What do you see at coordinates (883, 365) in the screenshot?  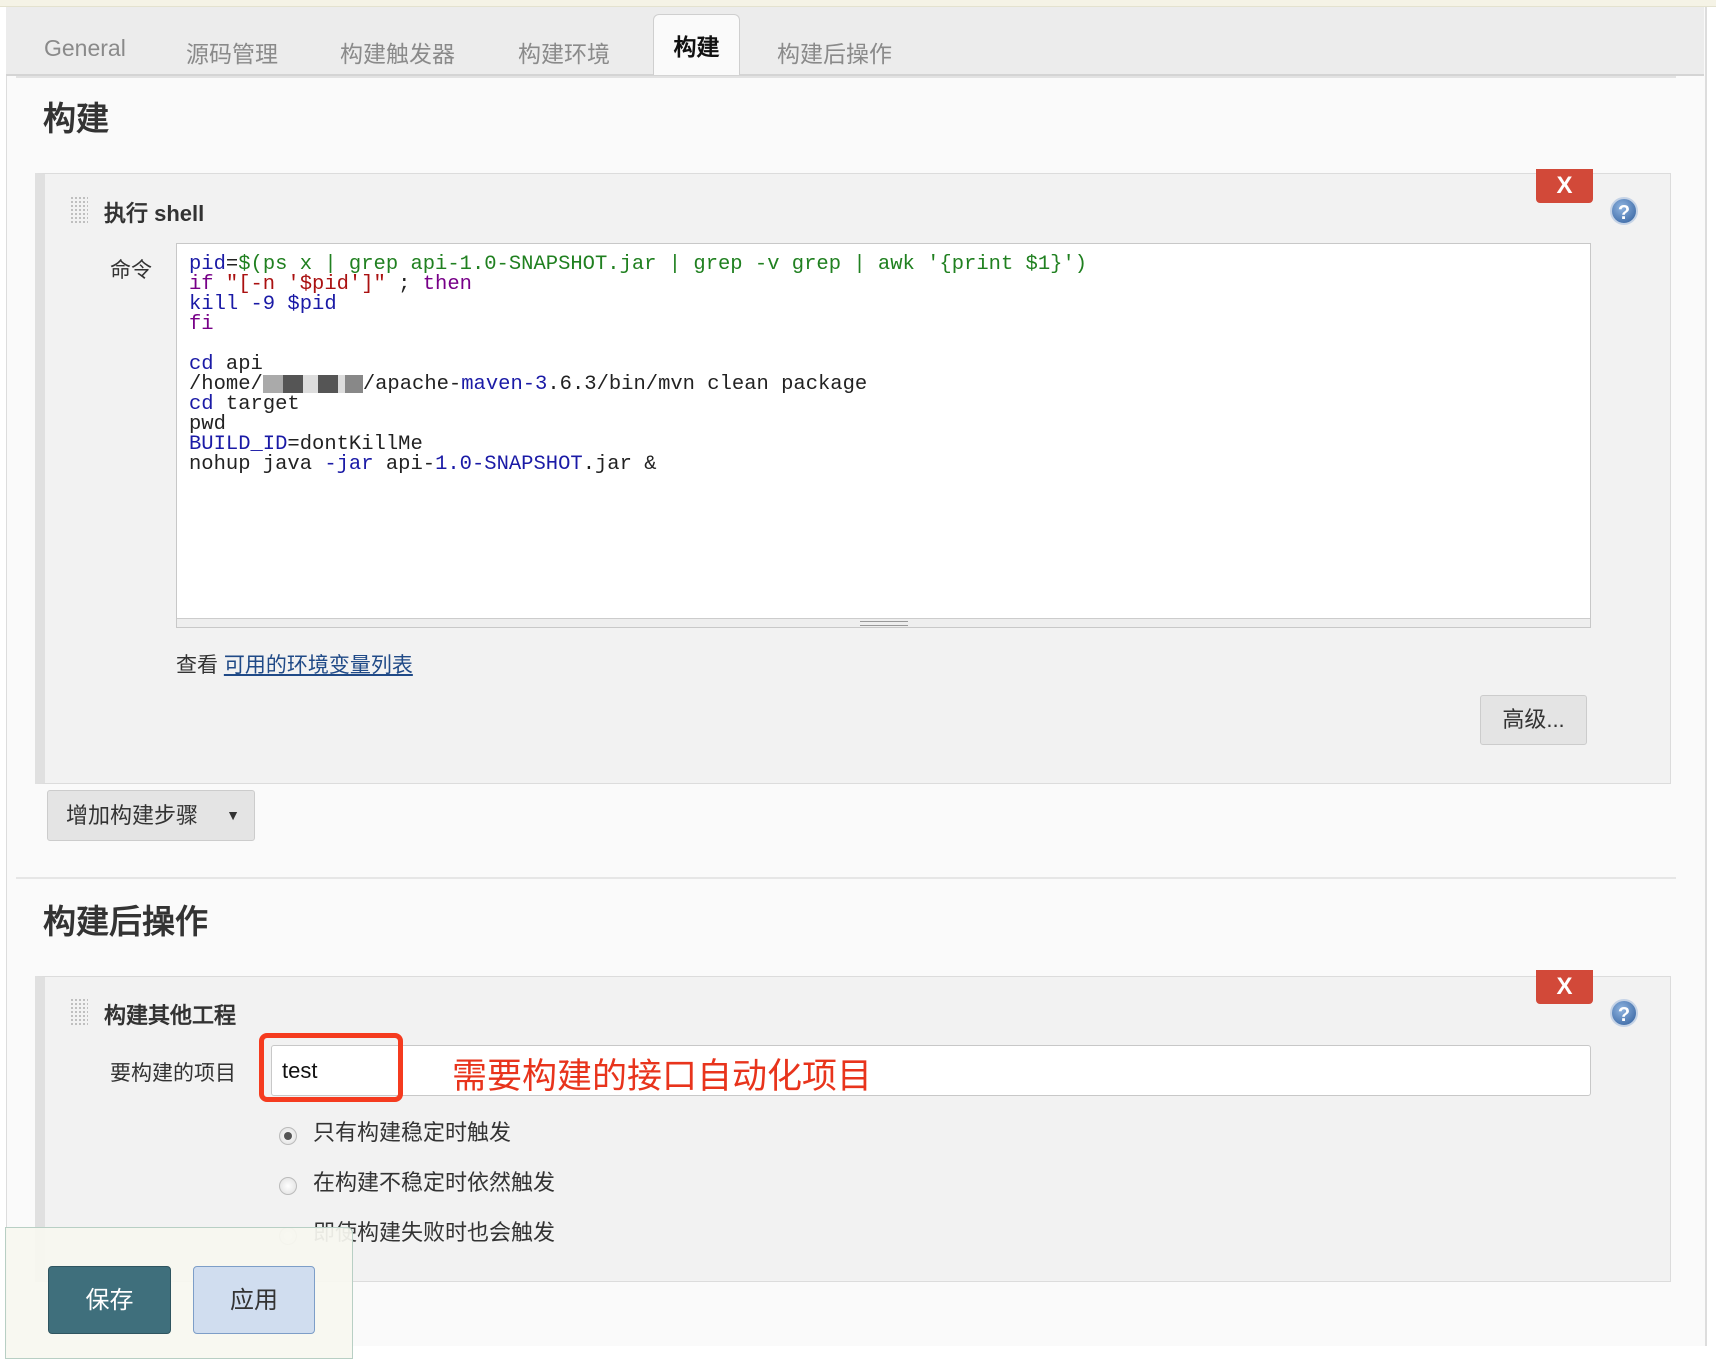 I see `code-line: cd api` at bounding box center [883, 365].